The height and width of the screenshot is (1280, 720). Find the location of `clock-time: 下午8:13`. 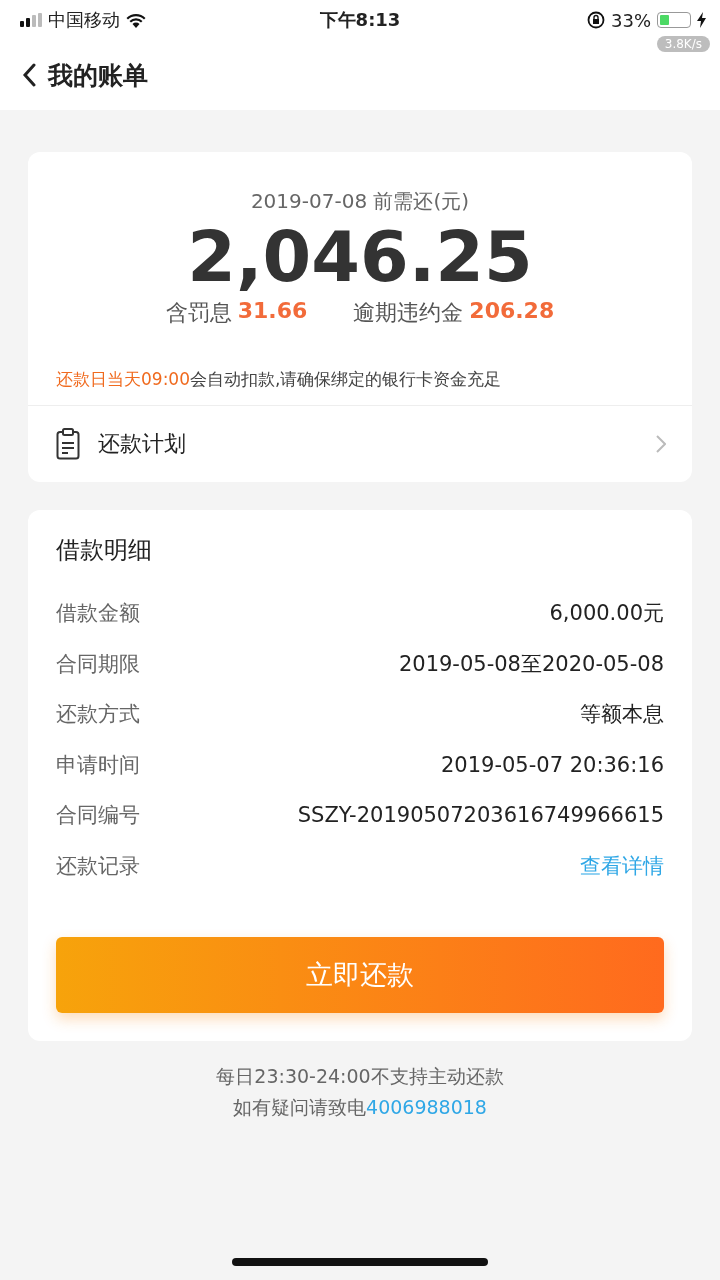

clock-time: 下午8:13 is located at coordinates (360, 20).